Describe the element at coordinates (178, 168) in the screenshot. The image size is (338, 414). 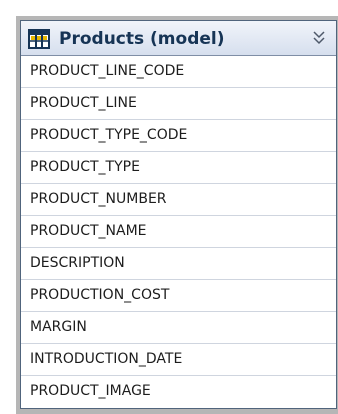
I see `field-row: PRODUCT_TYPE` at that location.